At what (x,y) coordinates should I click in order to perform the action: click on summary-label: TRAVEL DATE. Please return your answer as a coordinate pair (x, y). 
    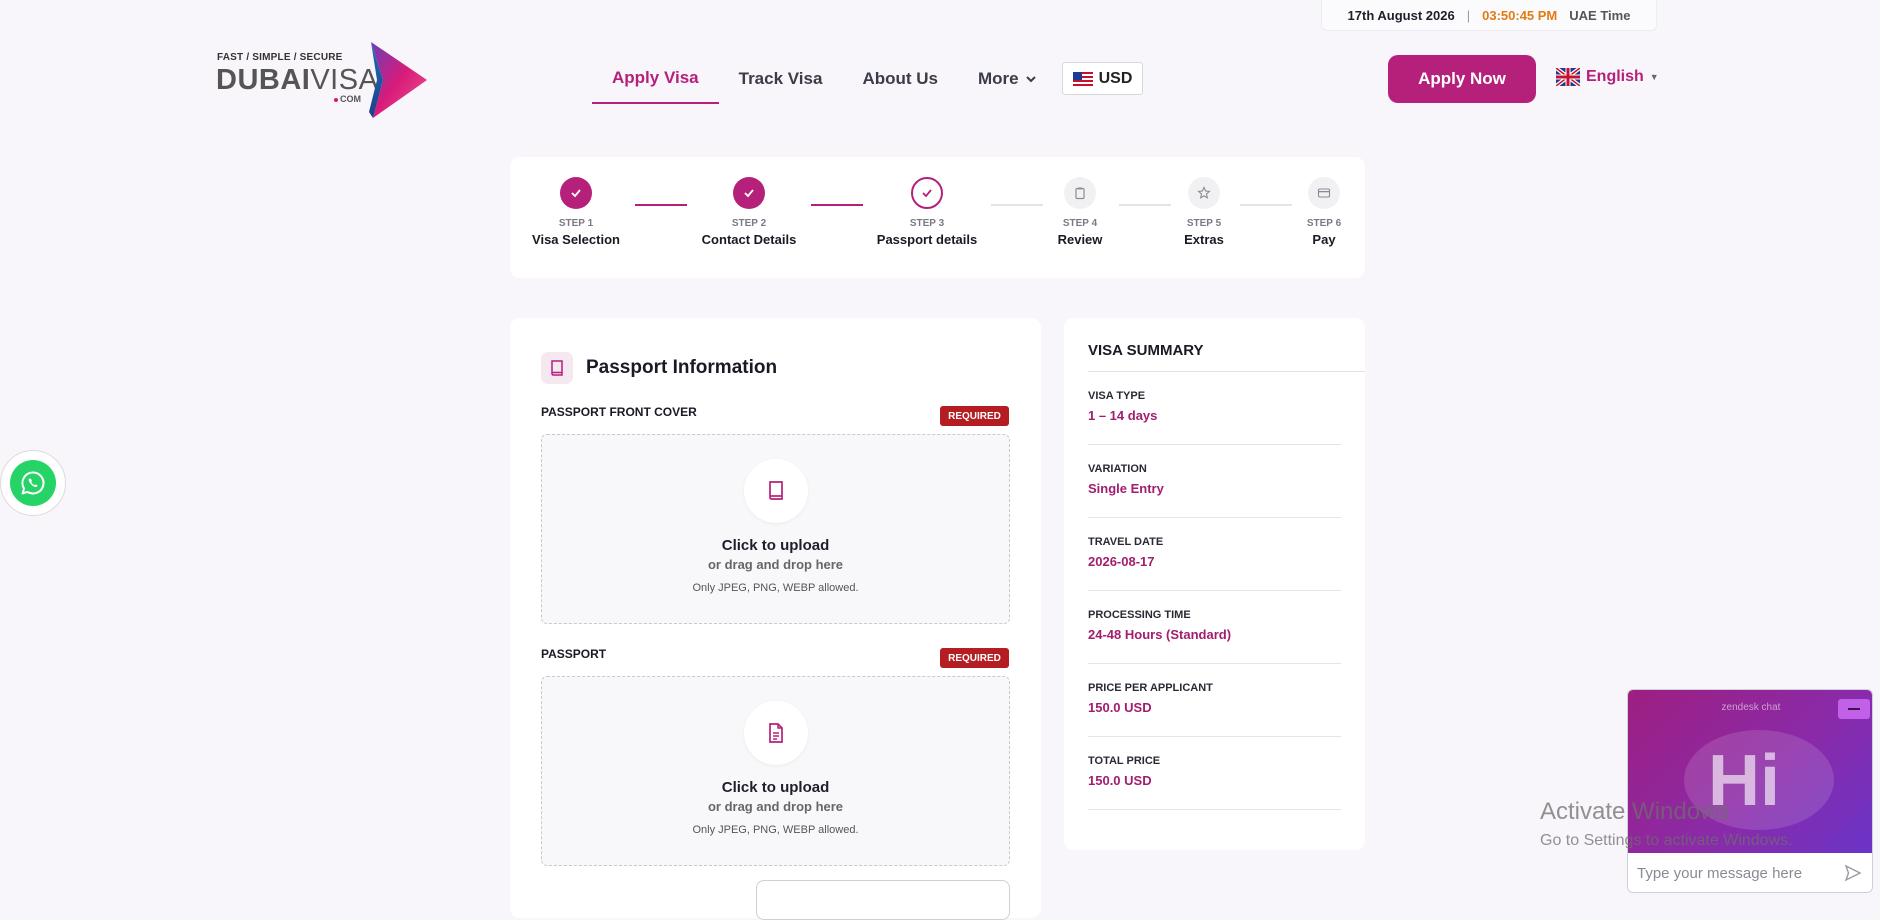
    Looking at the image, I should click on (1126, 542).